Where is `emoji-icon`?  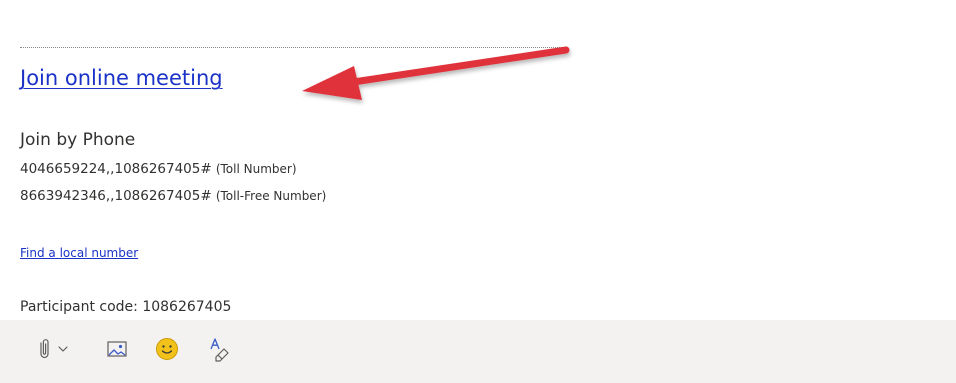 emoji-icon is located at coordinates (167, 349).